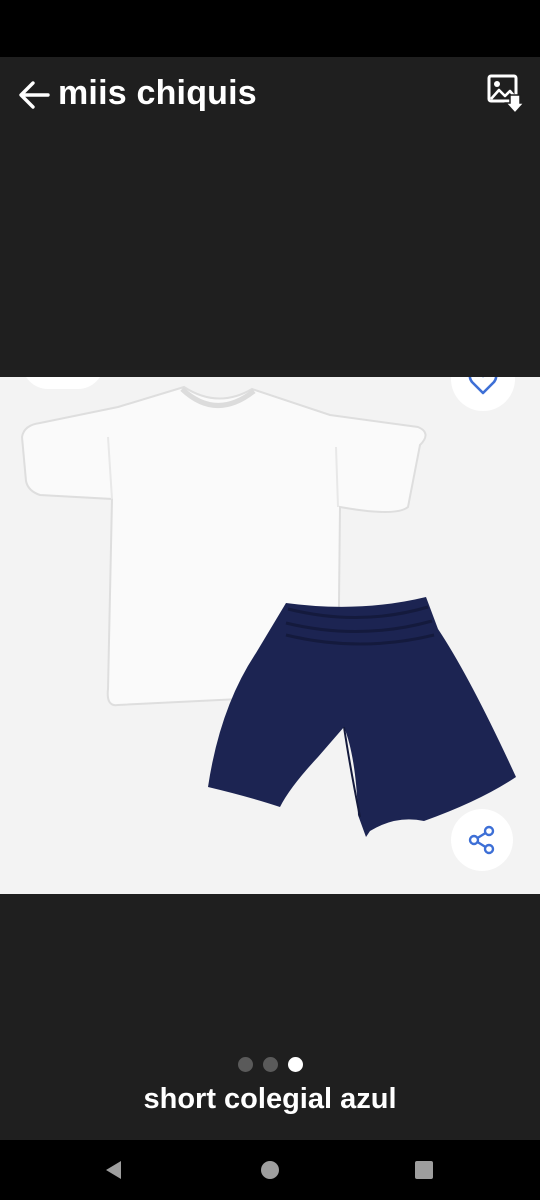 Image resolution: width=540 pixels, height=1200 pixels. I want to click on nav-recents-button, so click(424, 1170).